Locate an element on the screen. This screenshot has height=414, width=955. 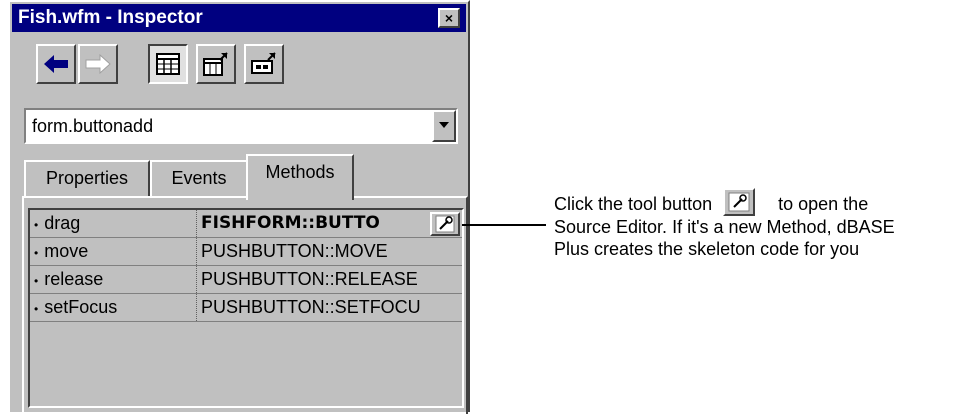
object-view-icon is located at coordinates (215, 64).